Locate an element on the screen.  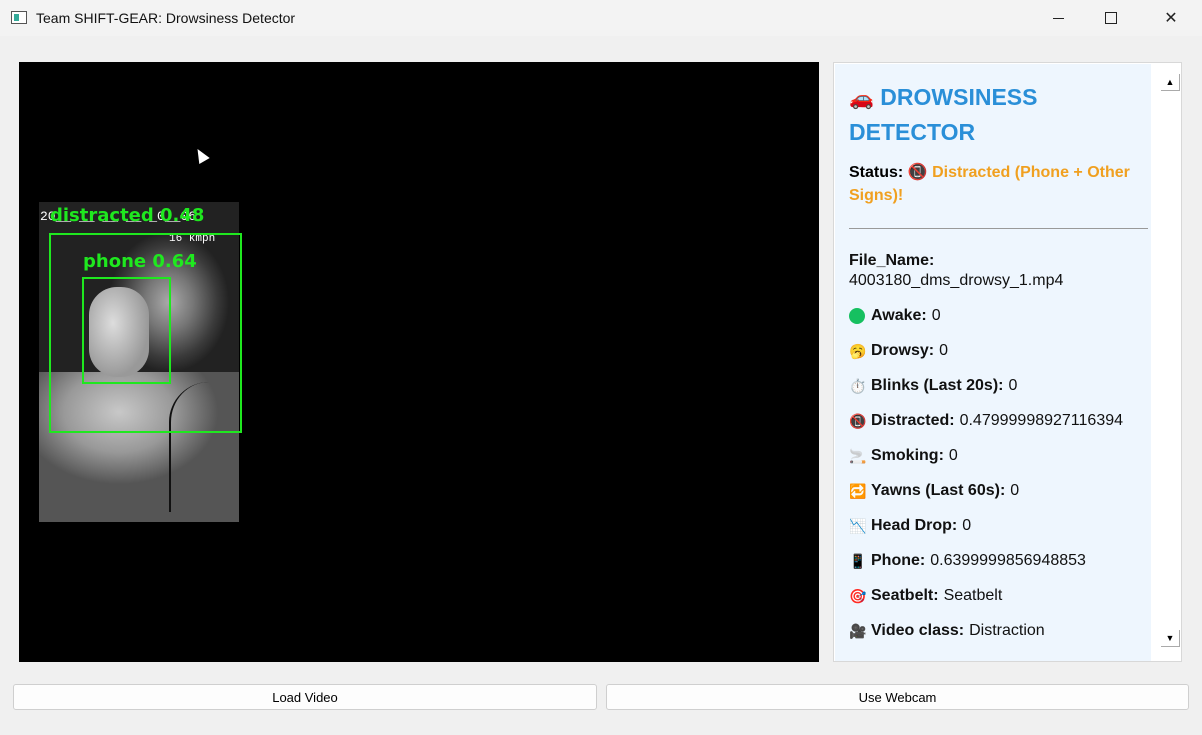
scroll-down-icon: ▼ is located at coordinates (1170, 638).